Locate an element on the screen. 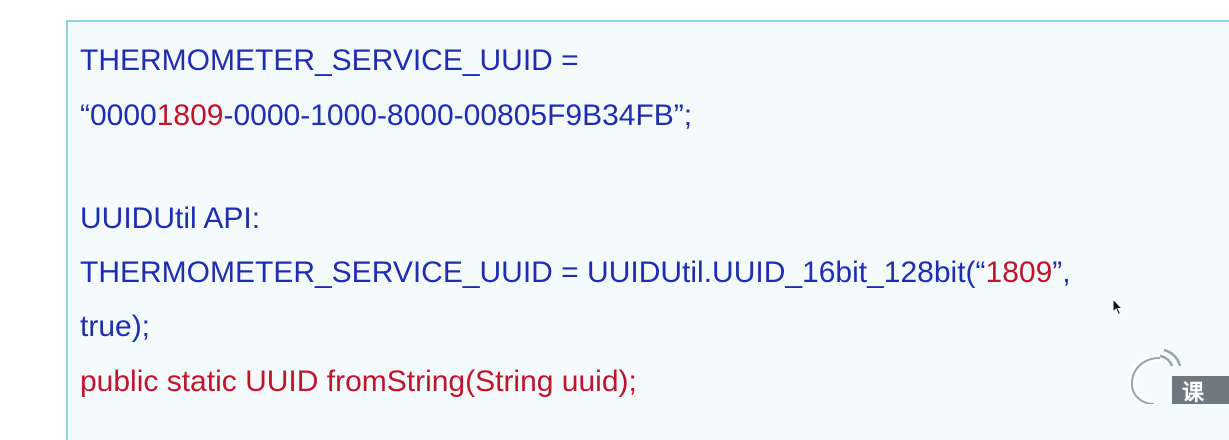 The height and width of the screenshot is (440, 1229). api-call-suffix: ”, is located at coordinates (1061, 272).